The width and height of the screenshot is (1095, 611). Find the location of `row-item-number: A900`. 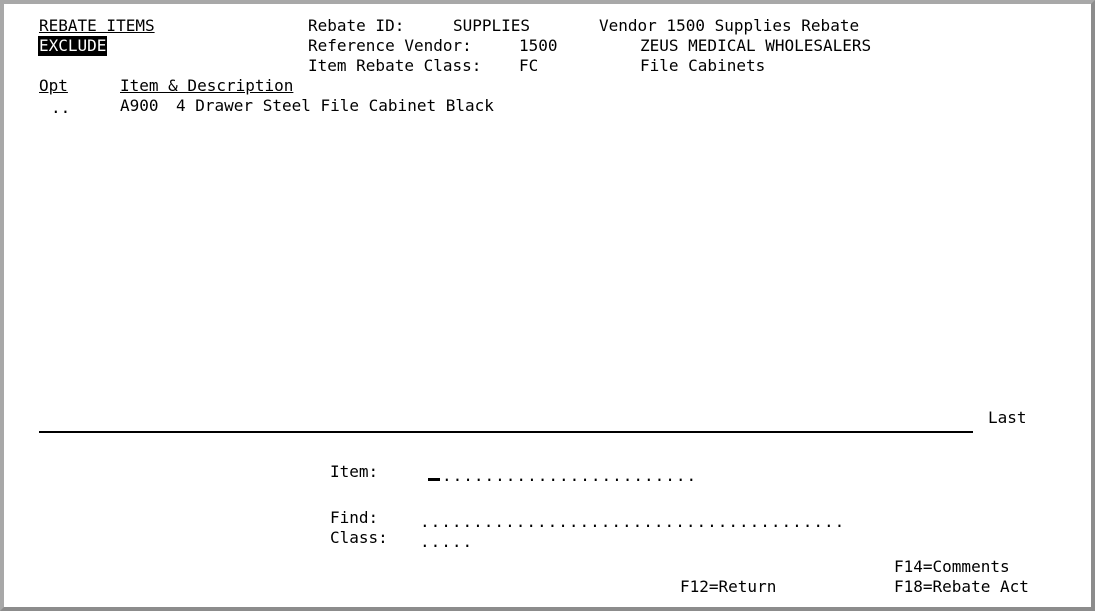

row-item-number: A900 is located at coordinates (139, 105).